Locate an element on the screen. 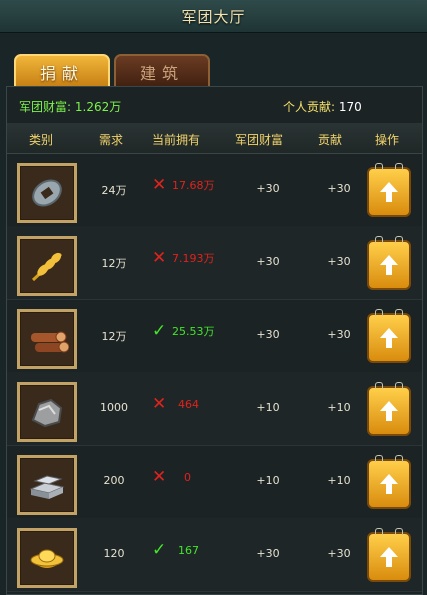 The width and height of the screenshot is (427, 595). have-value: 7.193万 is located at coordinates (193, 258).